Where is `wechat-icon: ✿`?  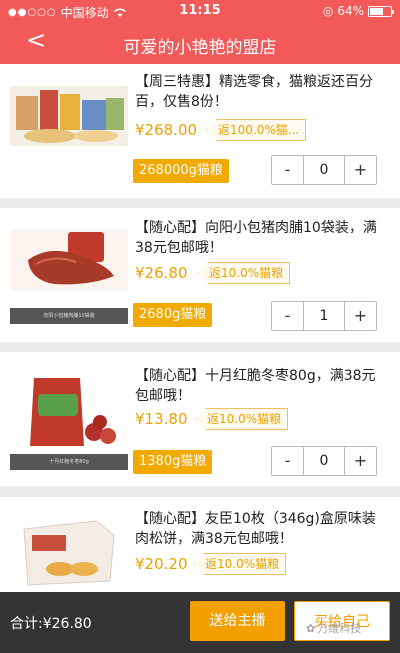 wechat-icon: ✿ is located at coordinates (311, 628).